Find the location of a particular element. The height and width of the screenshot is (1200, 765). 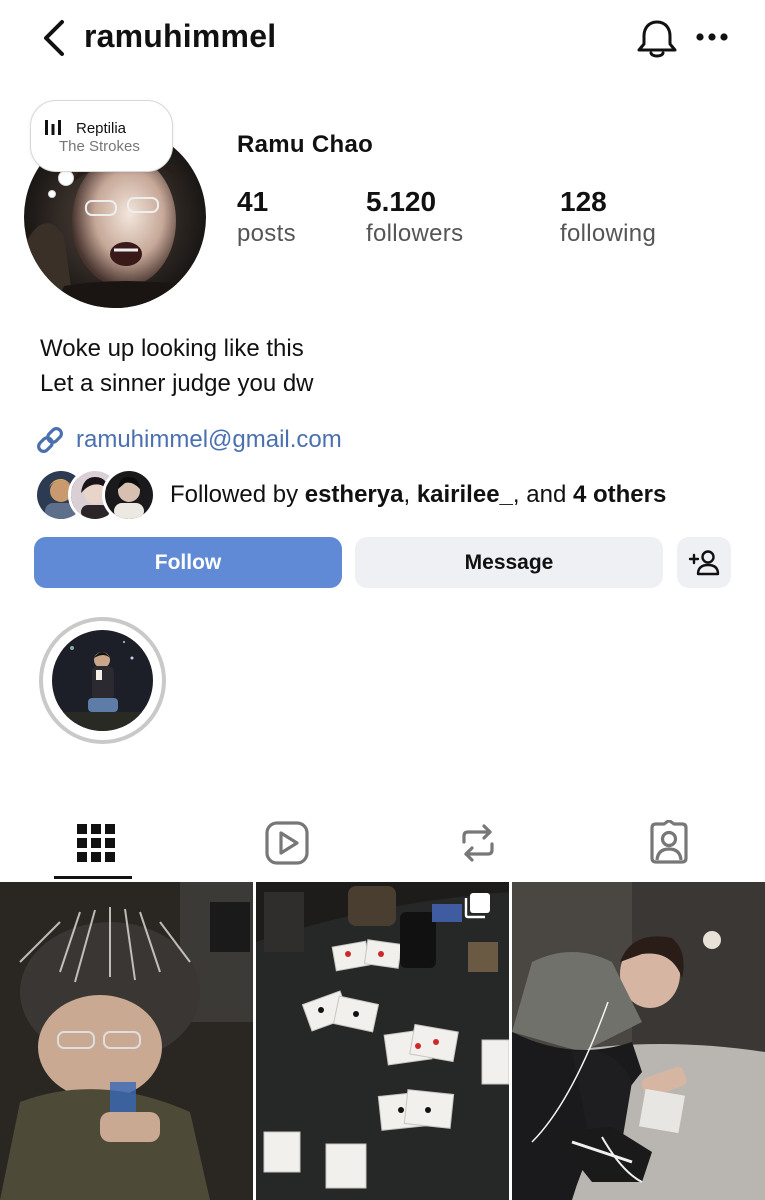

mutual-followers-avatars is located at coordinates (96, 495).